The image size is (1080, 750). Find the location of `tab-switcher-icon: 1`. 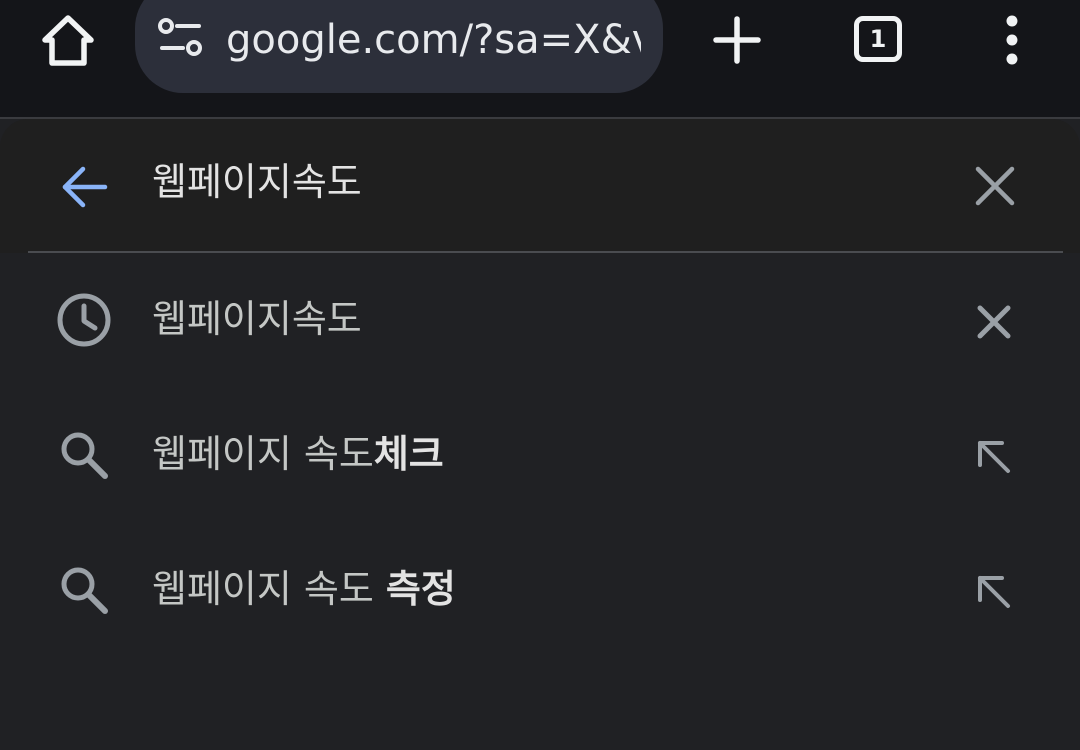

tab-switcher-icon: 1 is located at coordinates (878, 39).